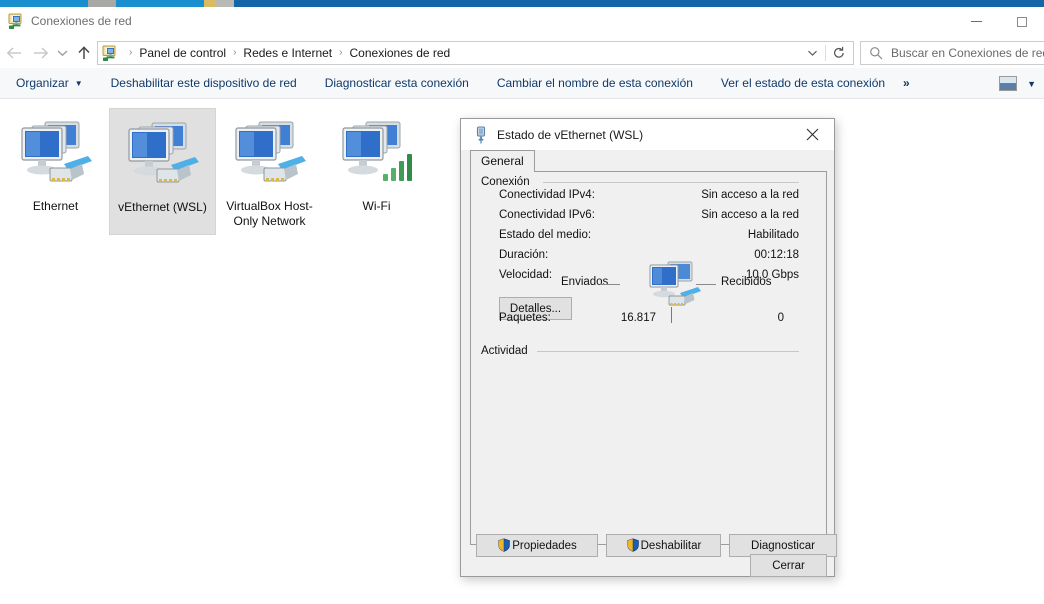  I want to click on row-key: Velocidad:, so click(526, 275).